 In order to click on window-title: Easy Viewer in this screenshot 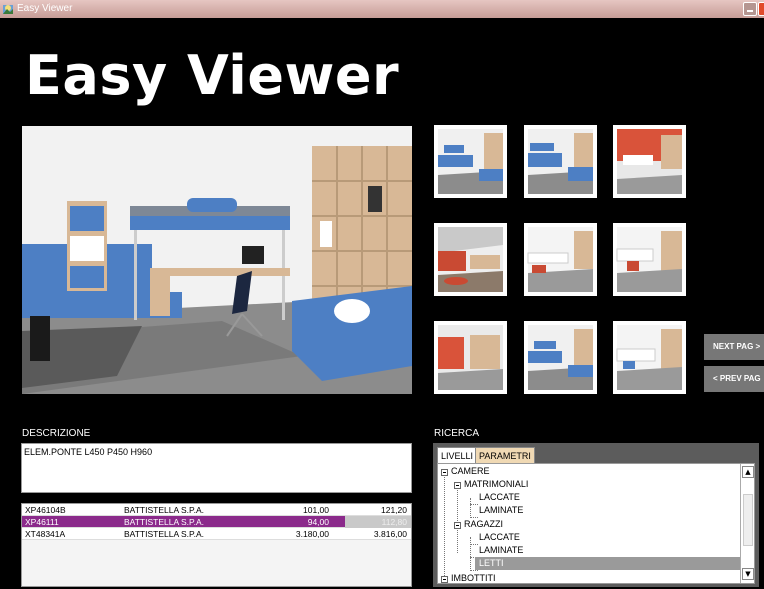, I will do `click(45, 8)`.